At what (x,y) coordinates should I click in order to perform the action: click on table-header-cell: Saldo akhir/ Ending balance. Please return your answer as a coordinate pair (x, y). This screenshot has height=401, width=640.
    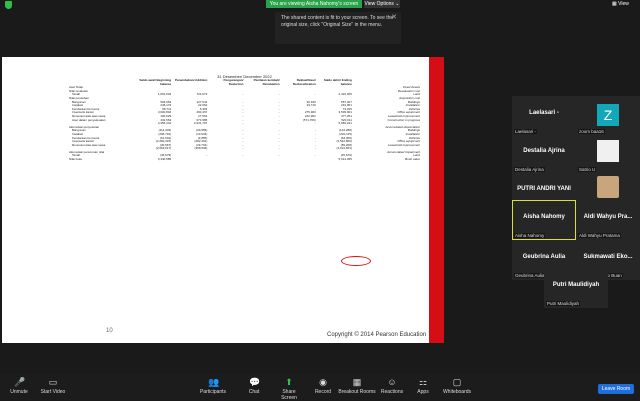
    Looking at the image, I should click on (337, 82).